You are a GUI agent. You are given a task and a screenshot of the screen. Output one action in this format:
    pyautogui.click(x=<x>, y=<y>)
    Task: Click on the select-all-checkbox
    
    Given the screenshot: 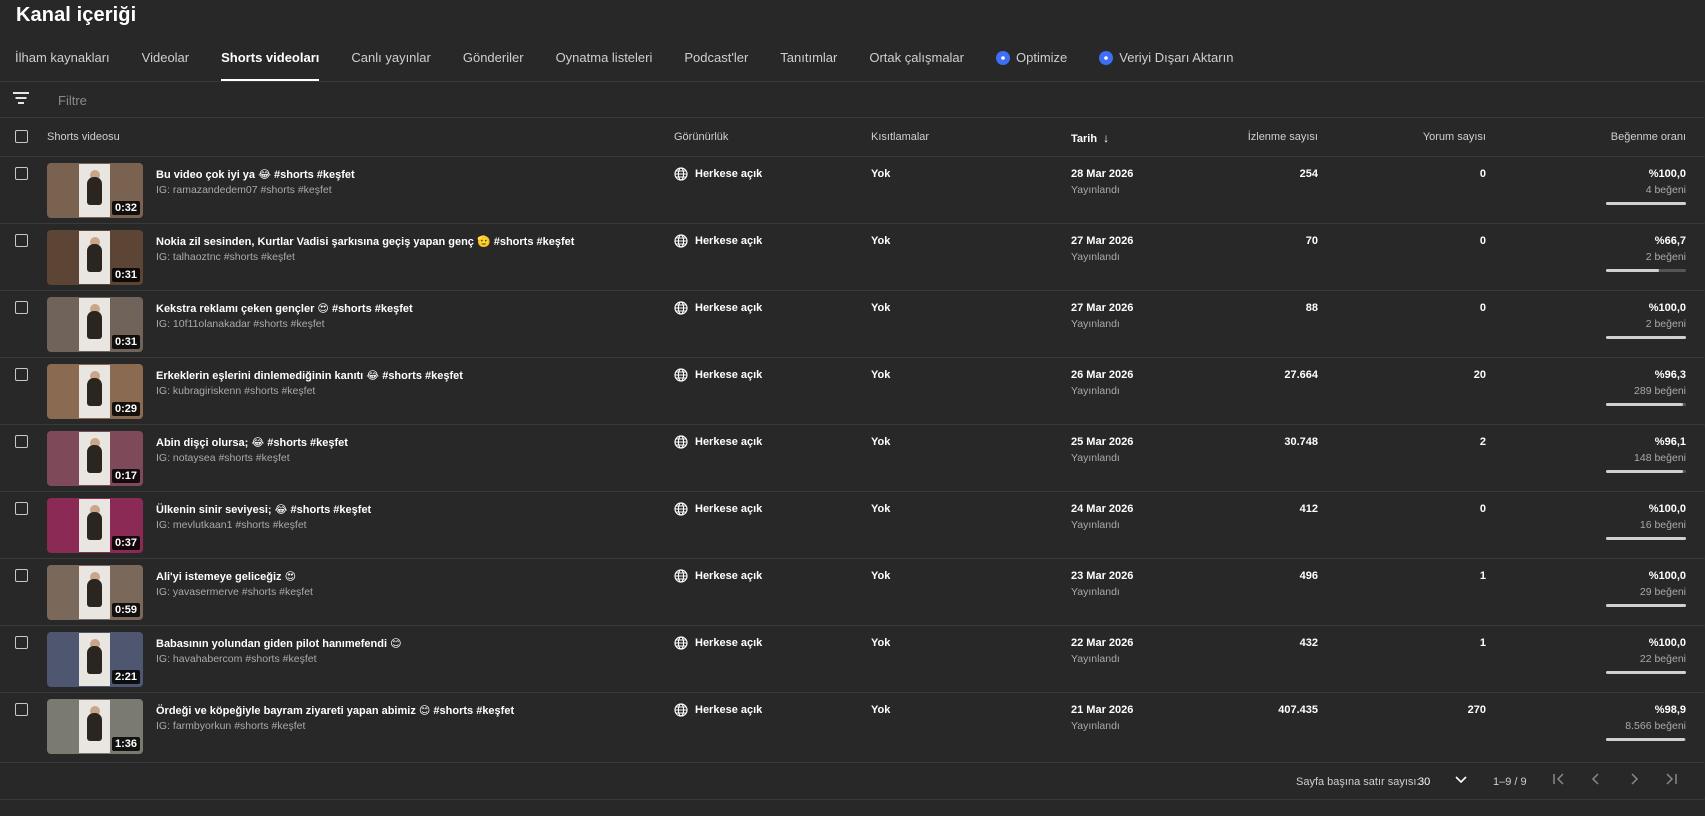 What is the action you would take?
    pyautogui.click(x=21, y=136)
    